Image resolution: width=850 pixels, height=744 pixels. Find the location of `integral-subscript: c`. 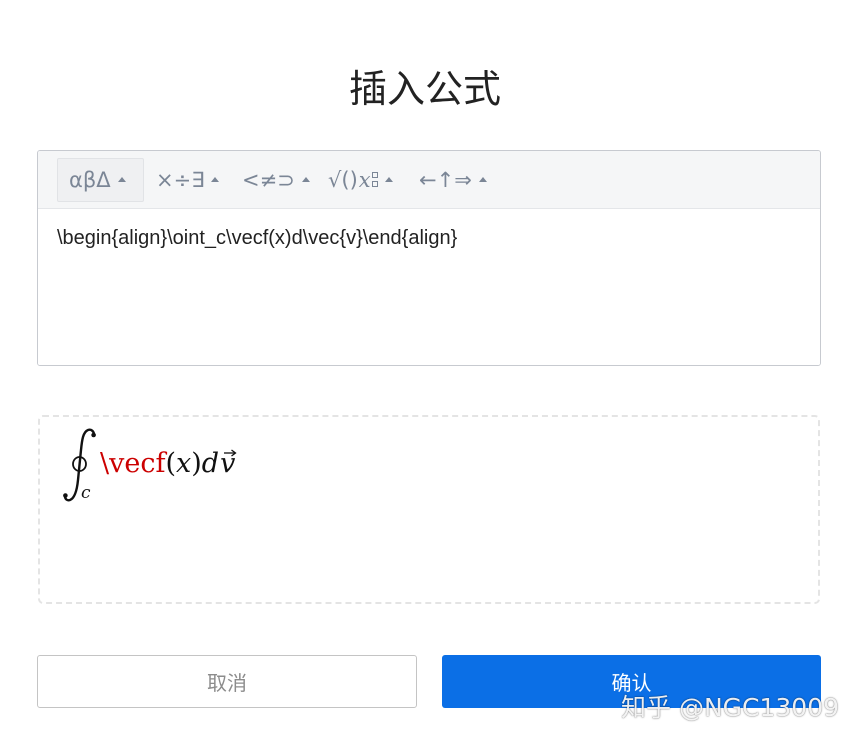

integral-subscript: c is located at coordinates (86, 493).